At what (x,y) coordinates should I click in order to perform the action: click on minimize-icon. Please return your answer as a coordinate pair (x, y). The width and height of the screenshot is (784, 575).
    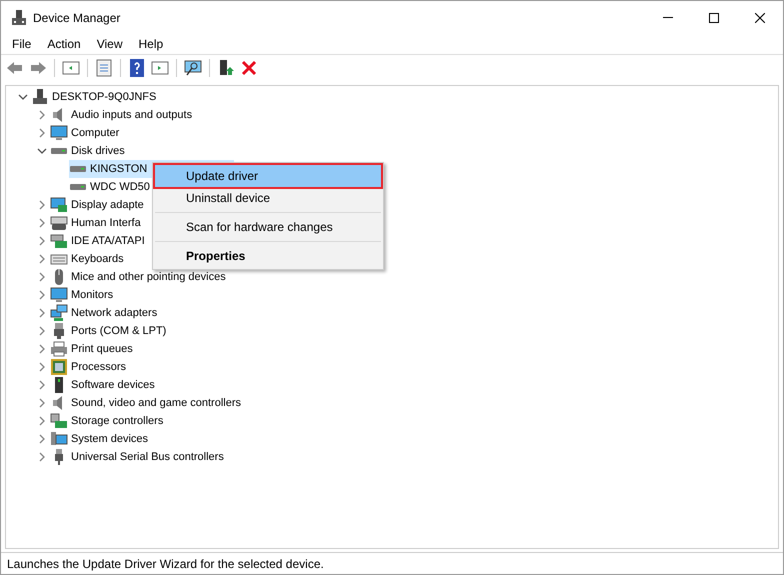
    Looking at the image, I should click on (668, 17).